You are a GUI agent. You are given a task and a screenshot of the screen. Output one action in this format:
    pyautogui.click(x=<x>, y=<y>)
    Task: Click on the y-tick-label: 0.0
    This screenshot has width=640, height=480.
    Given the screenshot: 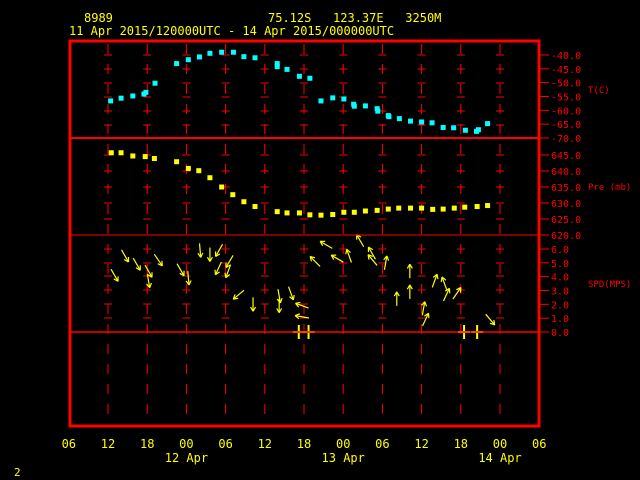 What is the action you would take?
    pyautogui.click(x=560, y=333)
    